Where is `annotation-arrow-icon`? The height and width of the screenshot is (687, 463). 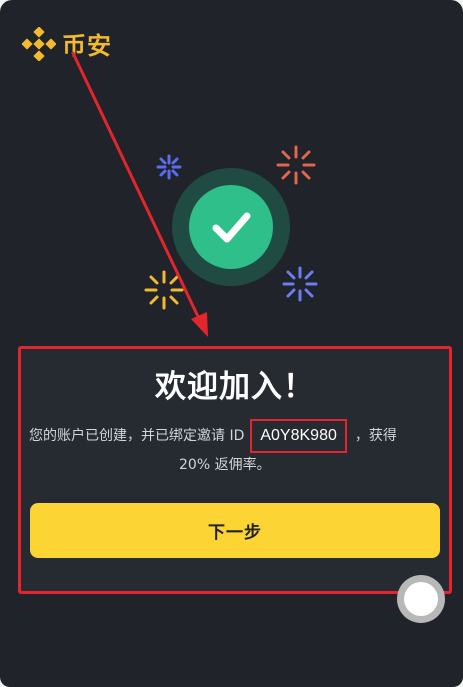
annotation-arrow-icon is located at coordinates (139, 194).